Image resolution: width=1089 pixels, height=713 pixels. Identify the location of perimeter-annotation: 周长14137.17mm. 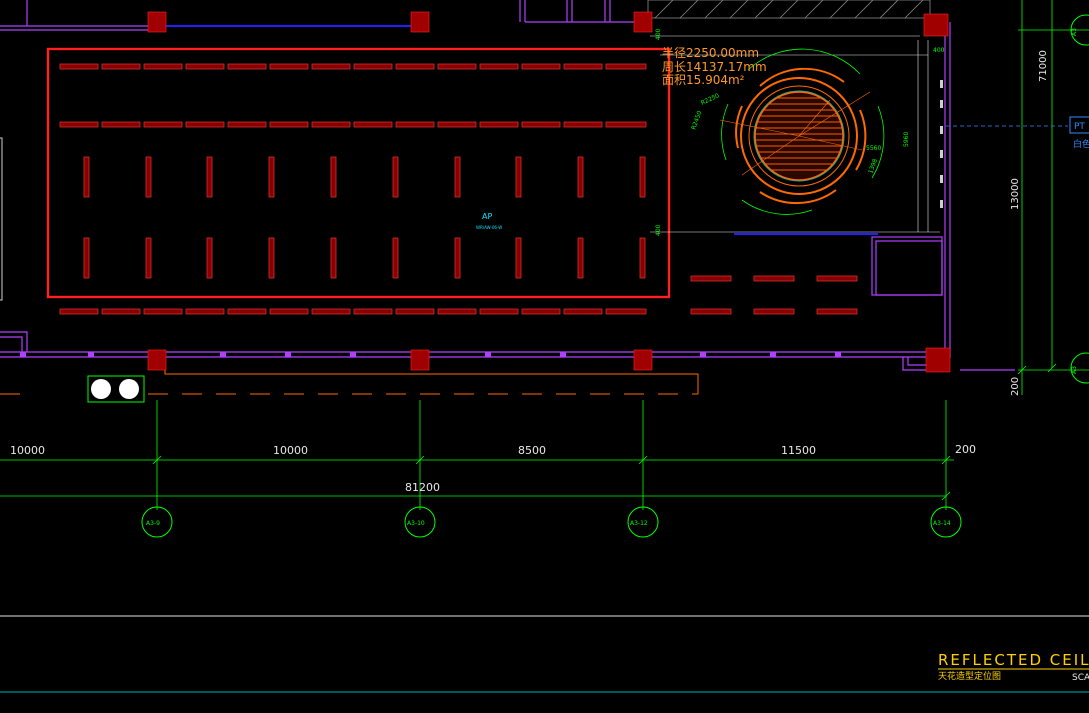
(714, 67).